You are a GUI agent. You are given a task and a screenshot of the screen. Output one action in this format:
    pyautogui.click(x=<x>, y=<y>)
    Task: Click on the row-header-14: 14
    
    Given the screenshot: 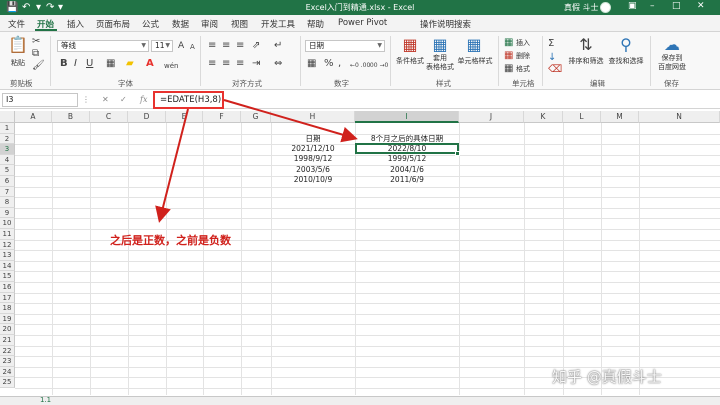 What is the action you would take?
    pyautogui.click(x=7, y=266)
    